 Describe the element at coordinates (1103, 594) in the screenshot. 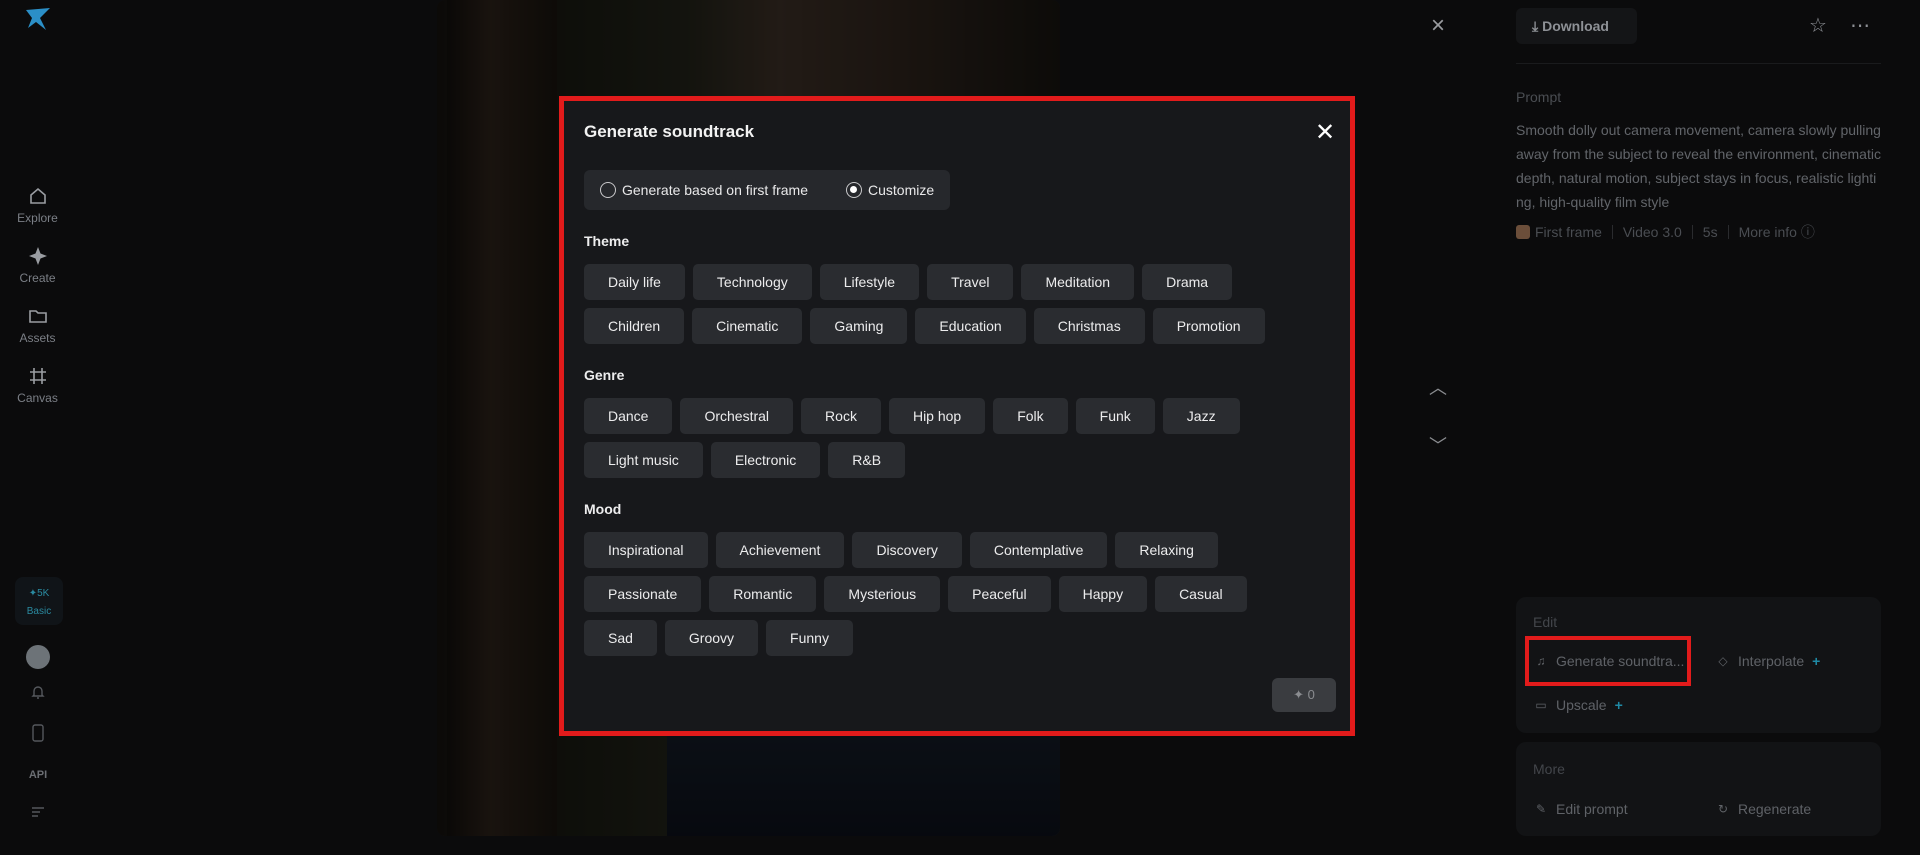

I see `mood-chip: Happy` at that location.